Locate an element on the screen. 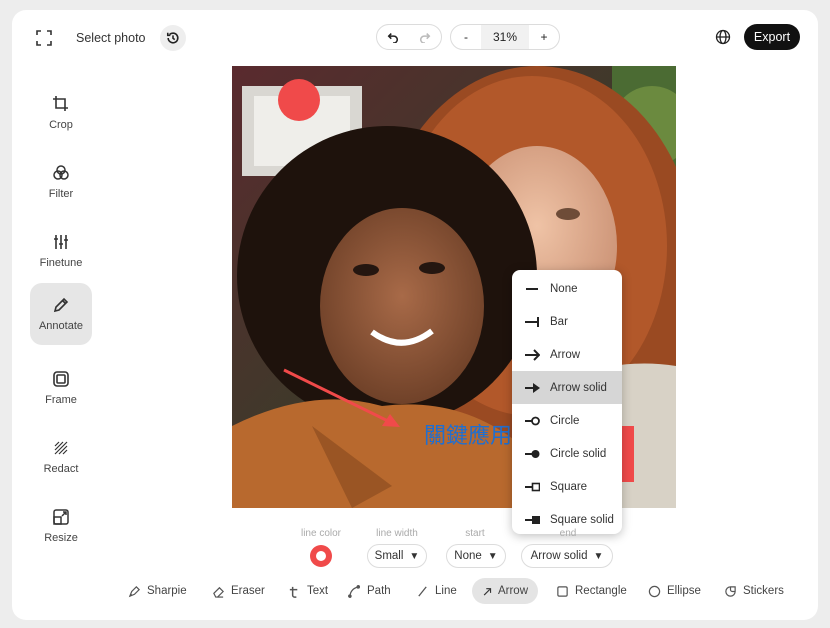  shape-tool-stickers: Stickers is located at coordinates (754, 591).